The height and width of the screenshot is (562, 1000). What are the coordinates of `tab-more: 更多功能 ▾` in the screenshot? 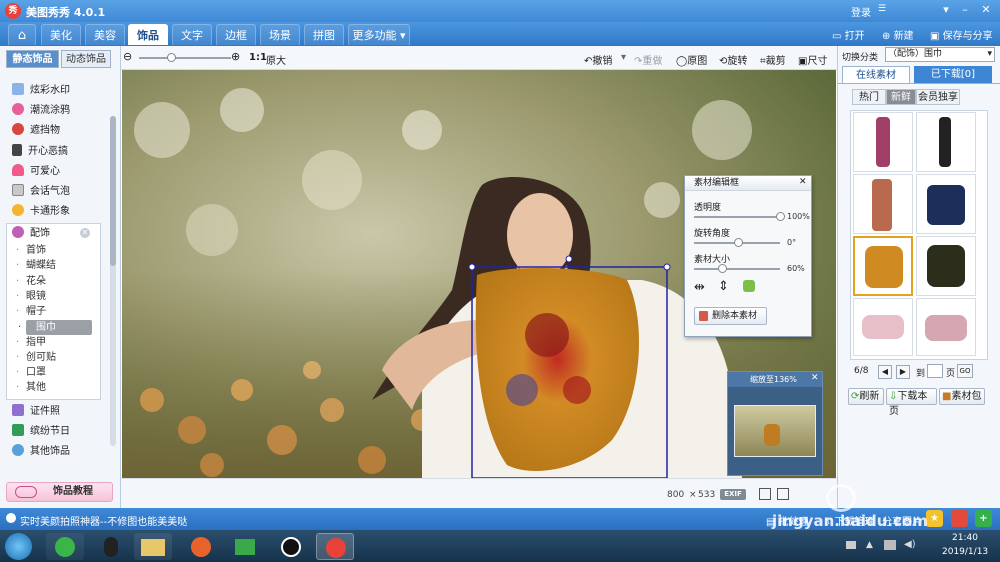 It's located at (379, 34).